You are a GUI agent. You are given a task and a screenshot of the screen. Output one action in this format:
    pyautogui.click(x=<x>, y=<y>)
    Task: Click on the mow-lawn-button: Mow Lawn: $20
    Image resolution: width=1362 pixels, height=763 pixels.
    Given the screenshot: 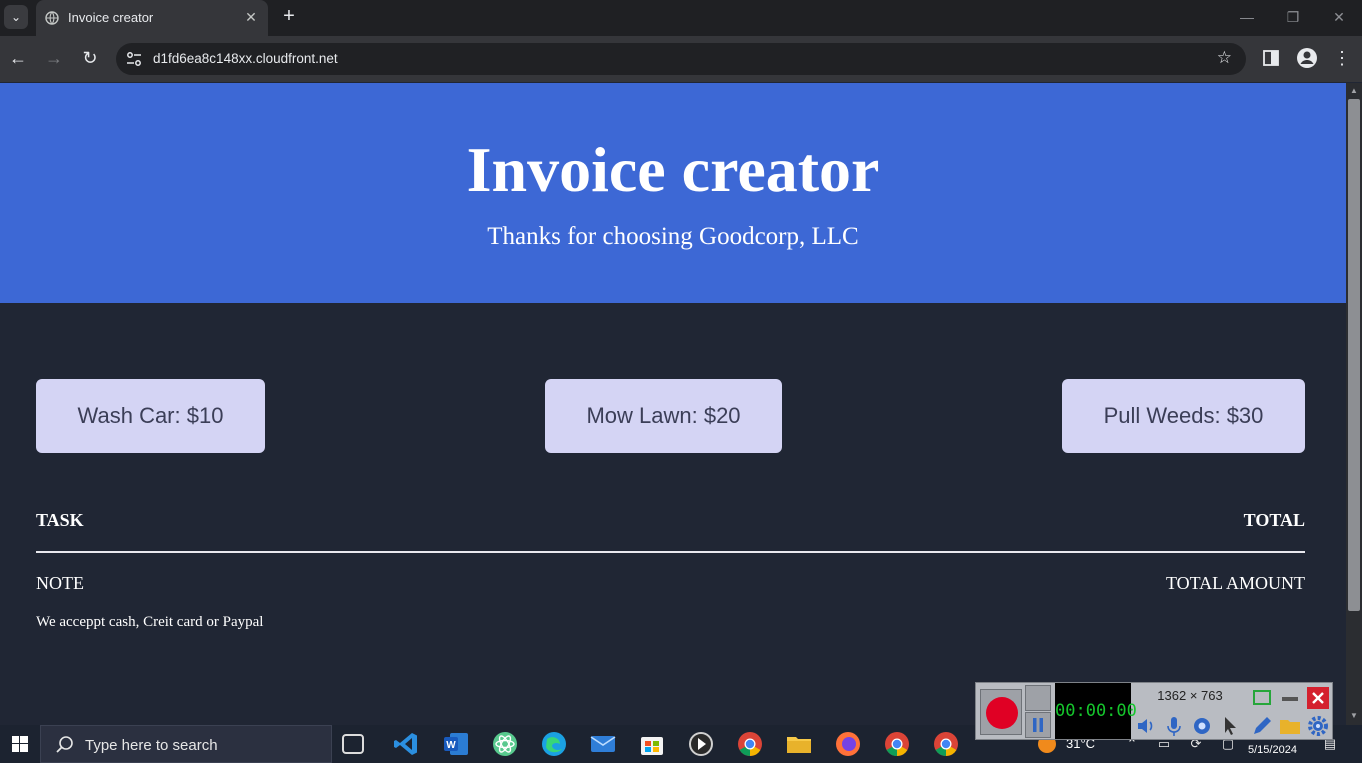 What is the action you would take?
    pyautogui.click(x=663, y=416)
    